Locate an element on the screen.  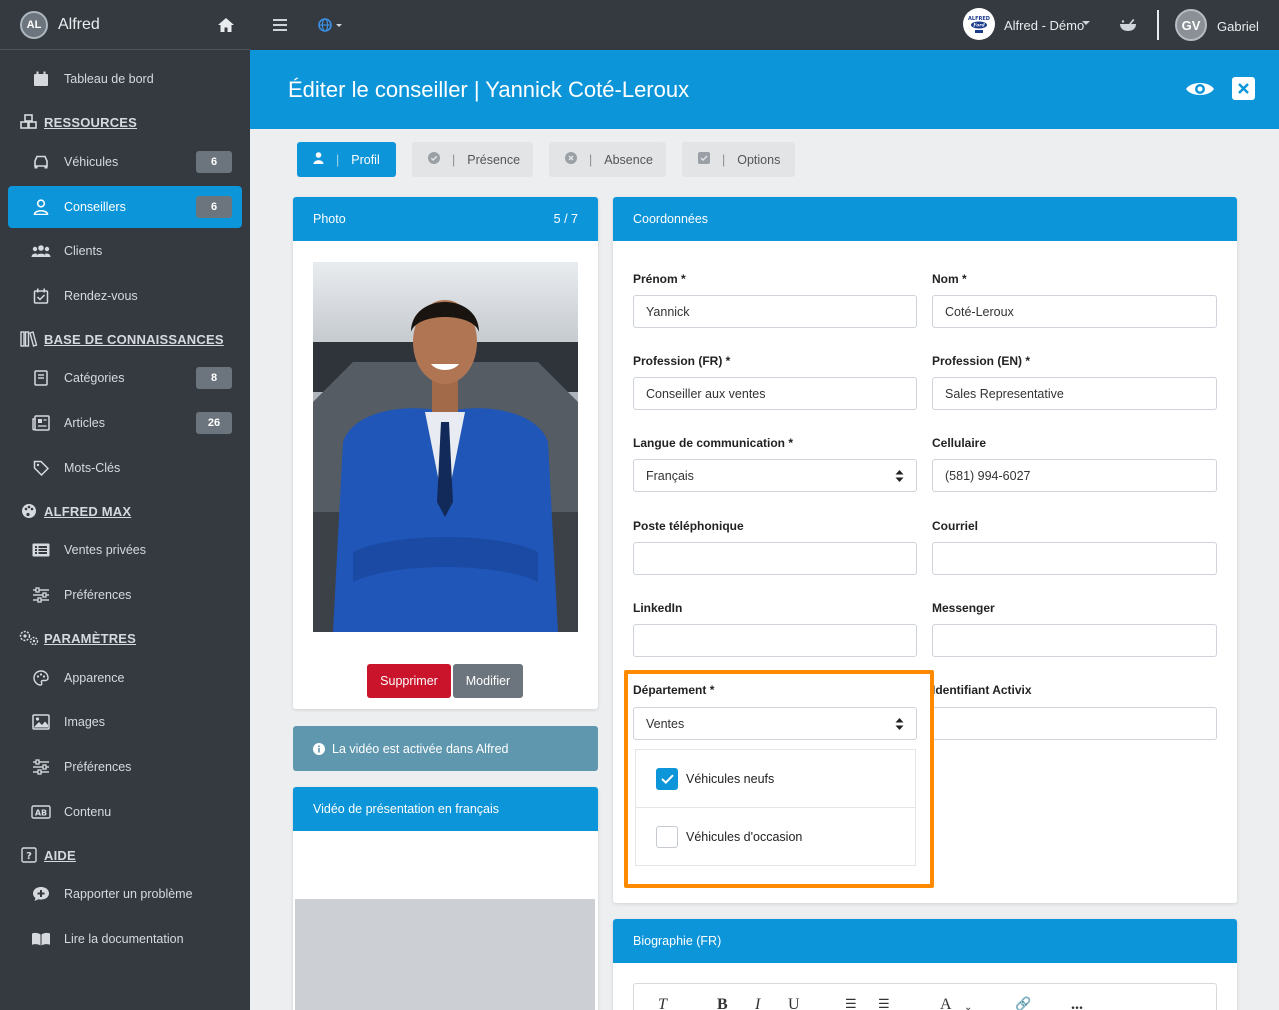
preview-eye-icon is located at coordinates (1200, 89).